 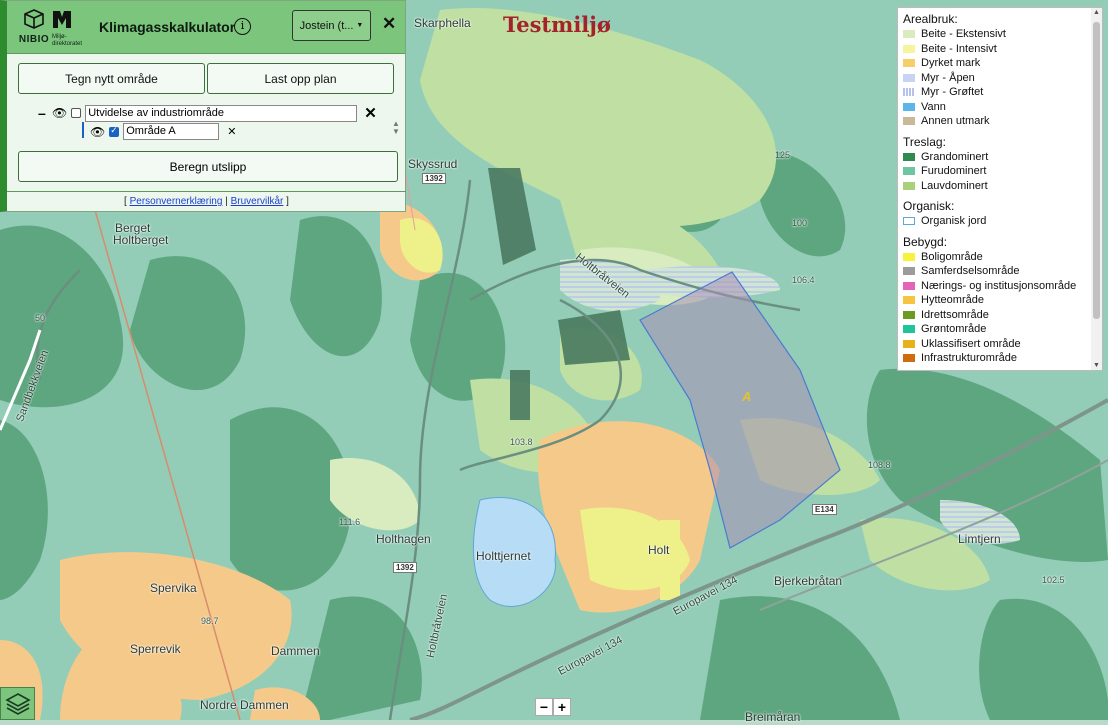 I want to click on collapse-icon: –, so click(x=43, y=113).